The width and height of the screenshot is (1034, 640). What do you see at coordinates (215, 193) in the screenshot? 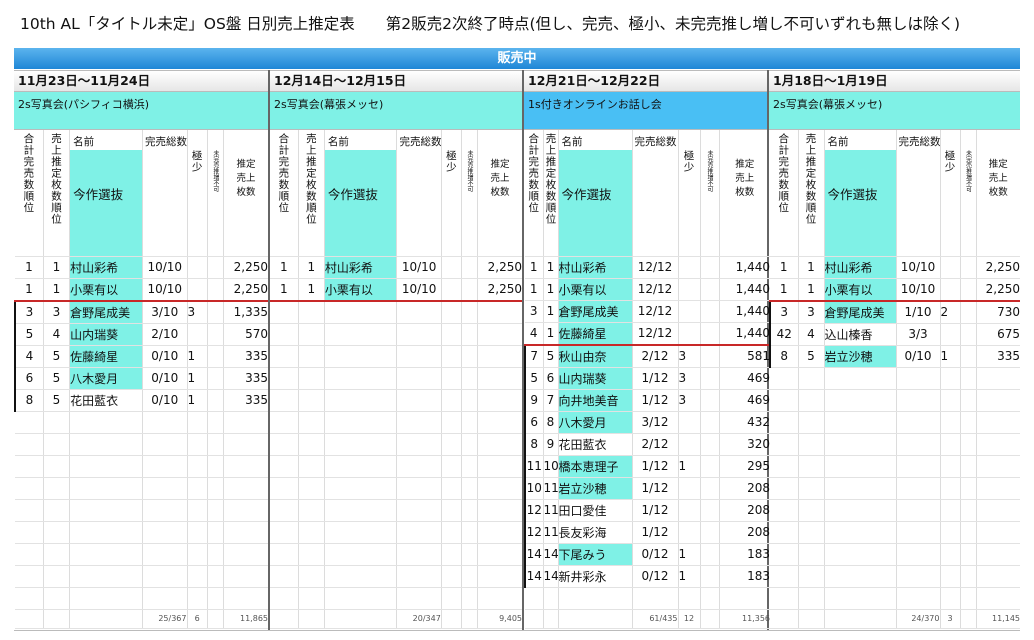
I see `header-unsold: 未完売推増不可` at bounding box center [215, 193].